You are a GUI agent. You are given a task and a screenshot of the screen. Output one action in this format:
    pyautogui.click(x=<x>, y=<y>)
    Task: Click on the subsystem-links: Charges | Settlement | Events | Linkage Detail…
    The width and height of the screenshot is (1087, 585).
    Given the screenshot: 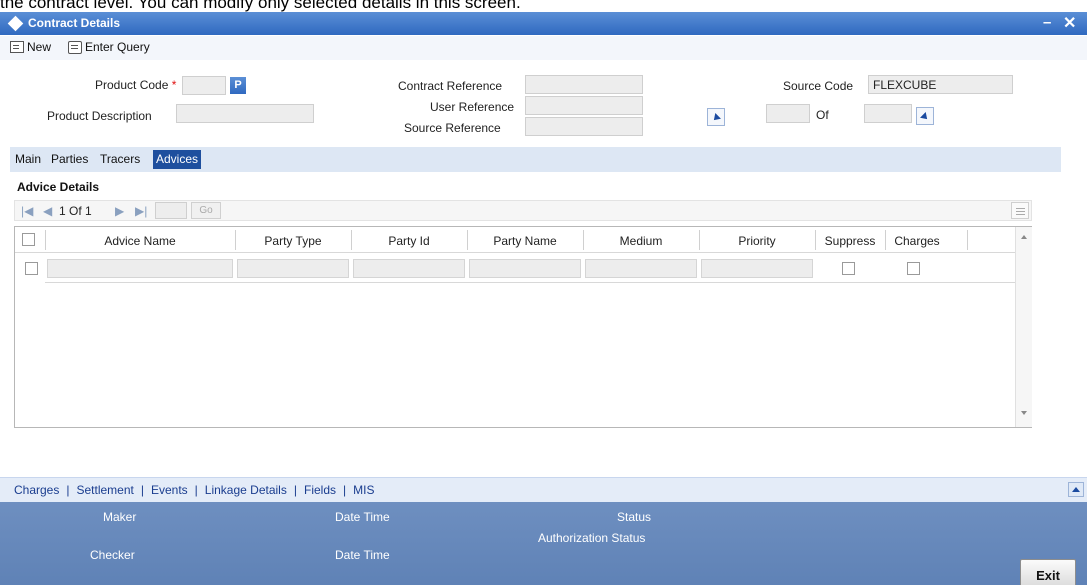 What is the action you would take?
    pyautogui.click(x=194, y=490)
    